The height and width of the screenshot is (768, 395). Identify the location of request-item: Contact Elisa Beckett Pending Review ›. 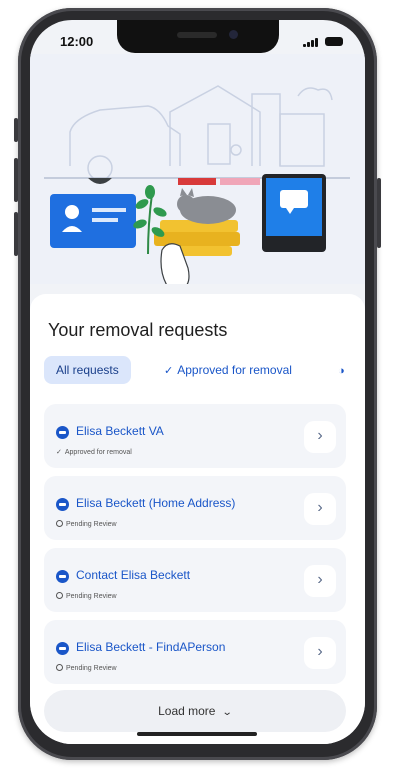
(195, 580).